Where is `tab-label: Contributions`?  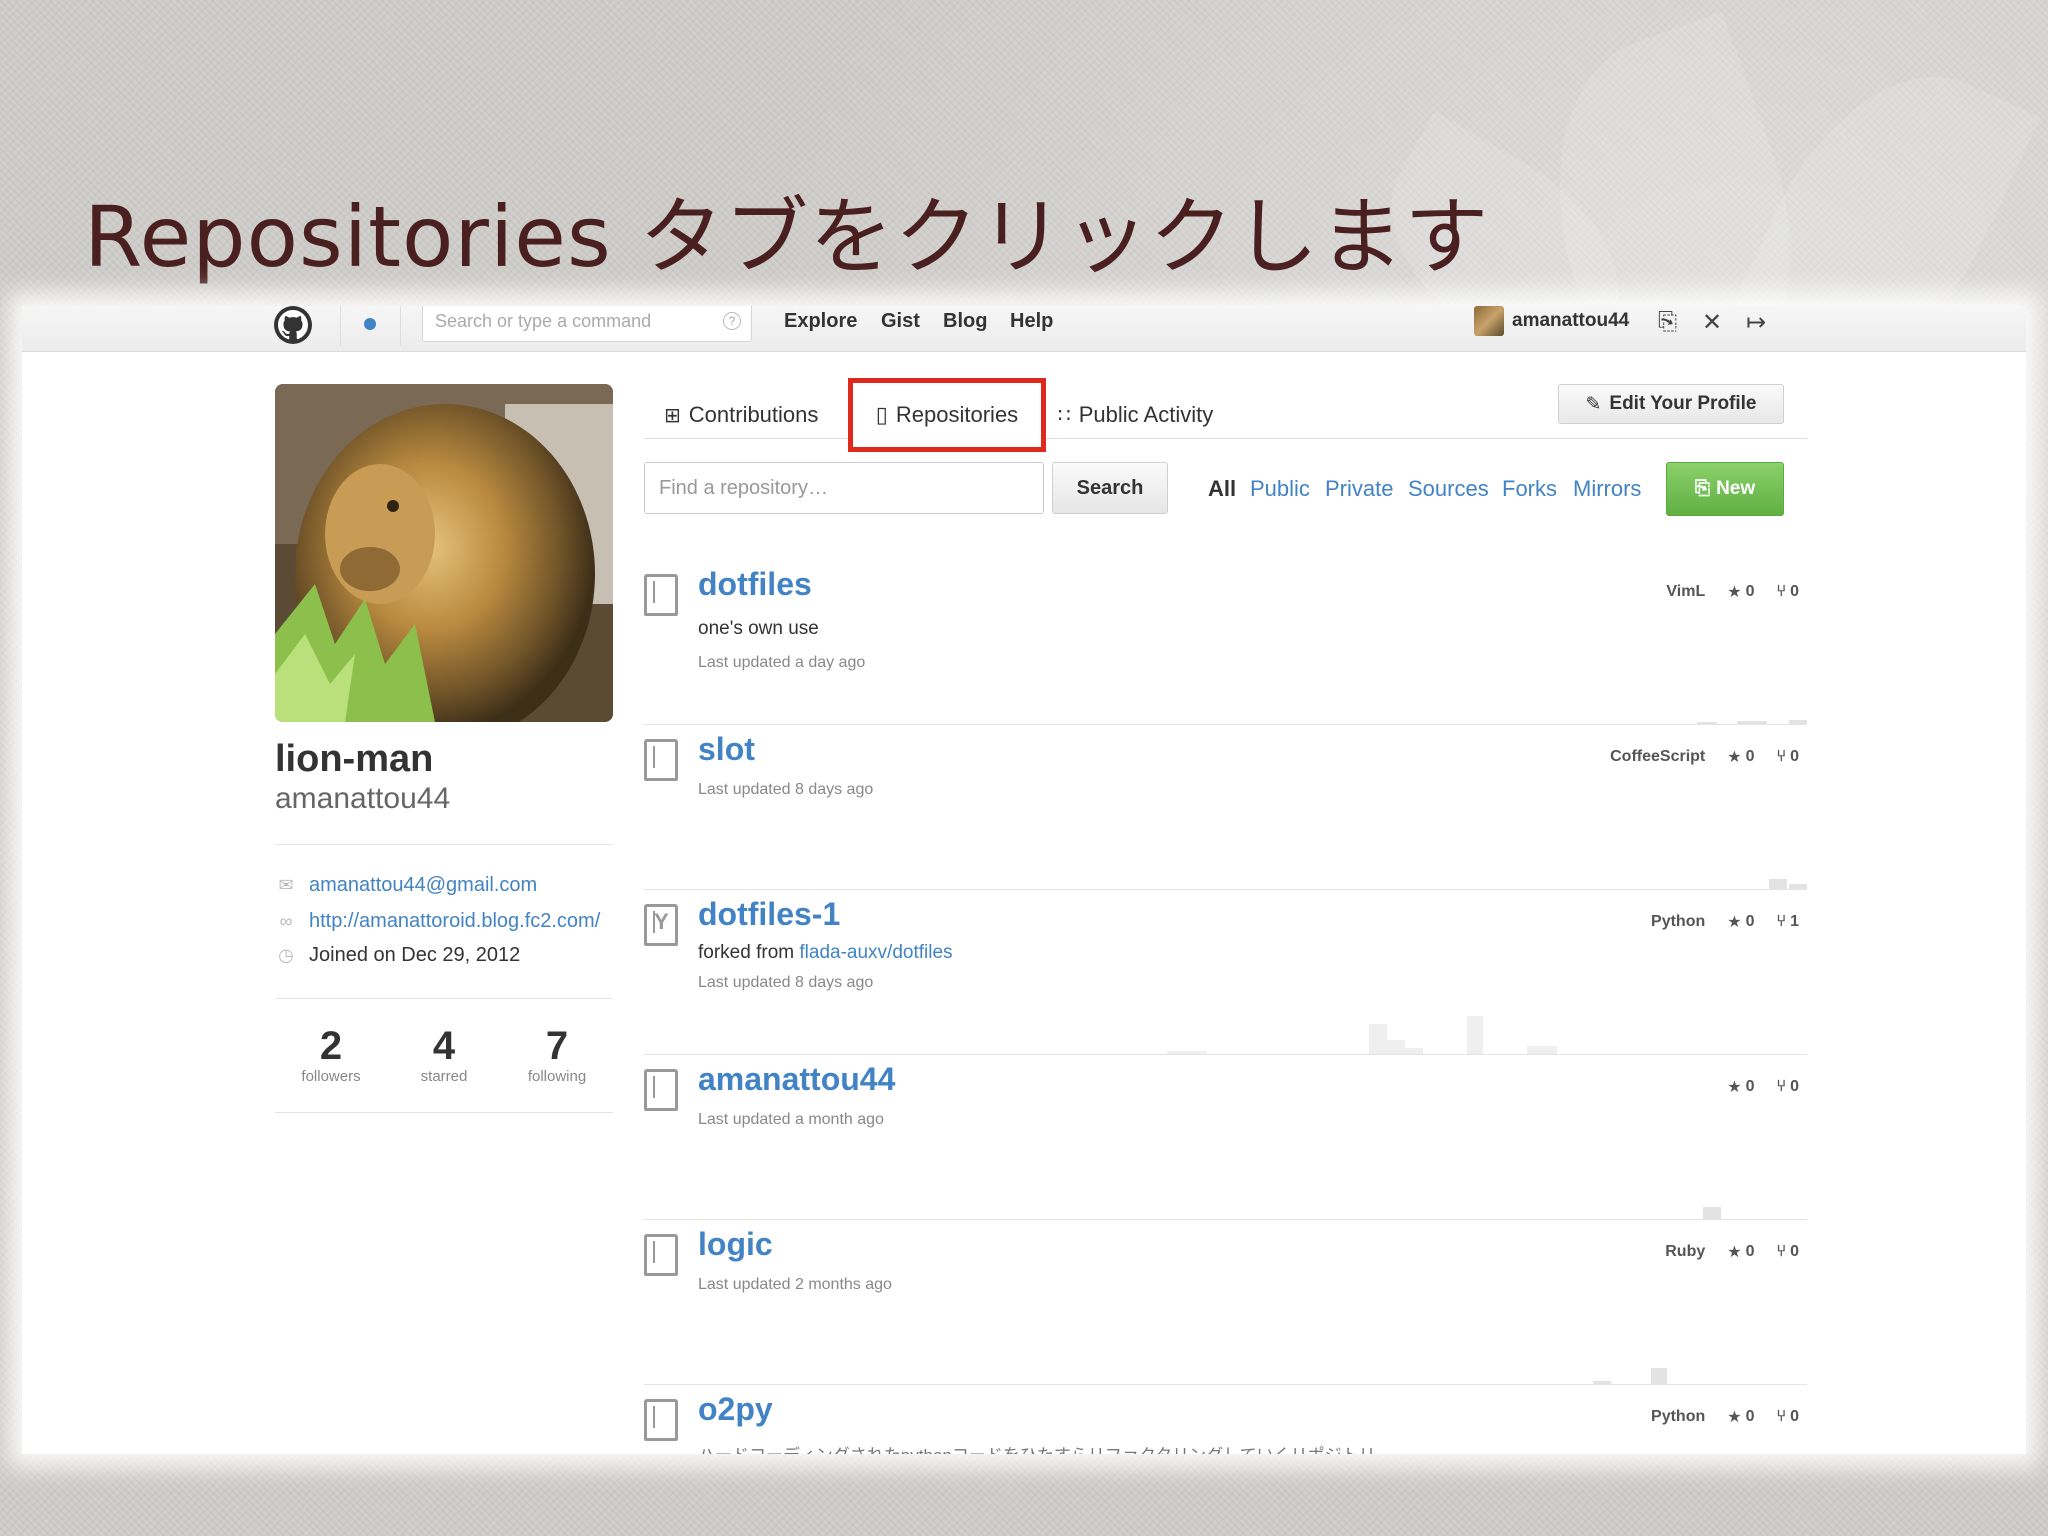 tab-label: Contributions is located at coordinates (753, 414).